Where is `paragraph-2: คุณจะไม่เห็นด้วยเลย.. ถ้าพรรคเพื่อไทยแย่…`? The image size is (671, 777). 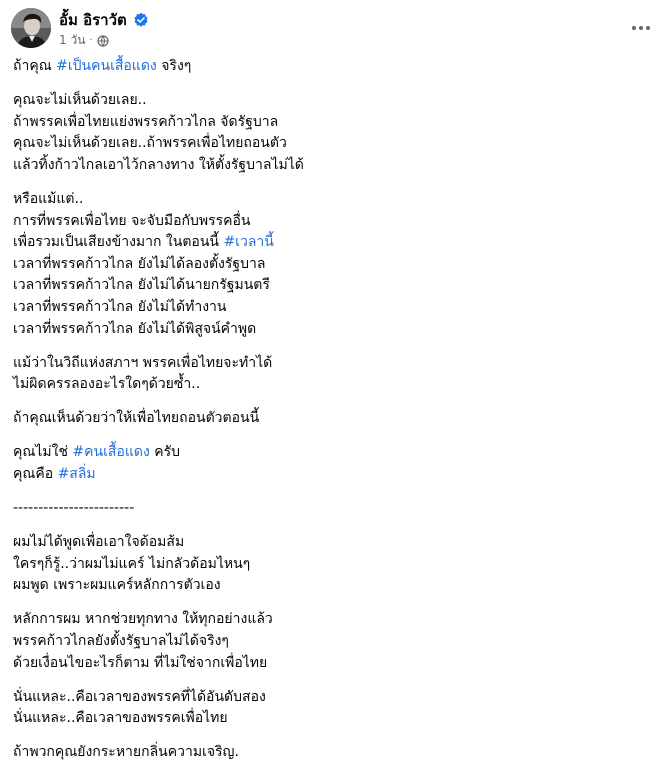
paragraph-2: คุณจะไม่เห็นด้วยเลย.. ถ้าพรรคเพื่อไทยแย่… is located at coordinates (333, 133).